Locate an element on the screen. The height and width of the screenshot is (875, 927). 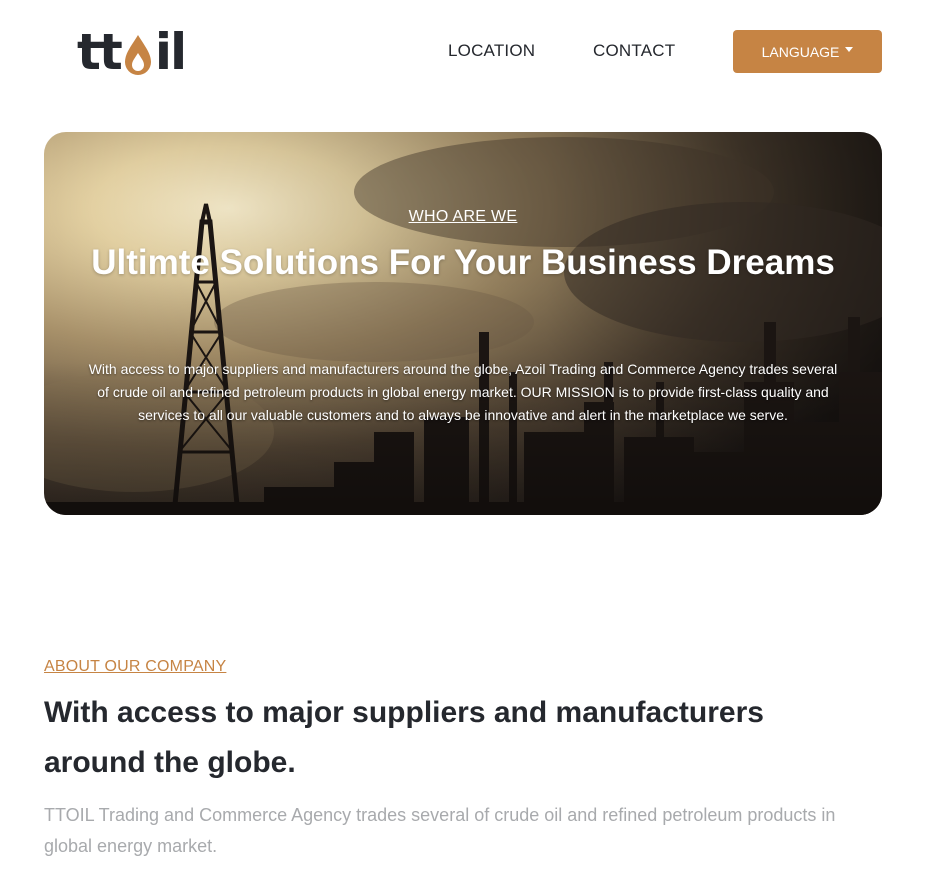
nav-contact-link: CONTACT is located at coordinates (634, 51).